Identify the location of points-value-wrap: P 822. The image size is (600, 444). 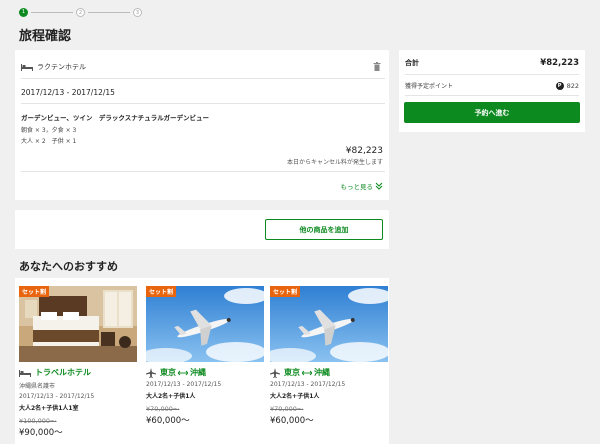
(567, 85).